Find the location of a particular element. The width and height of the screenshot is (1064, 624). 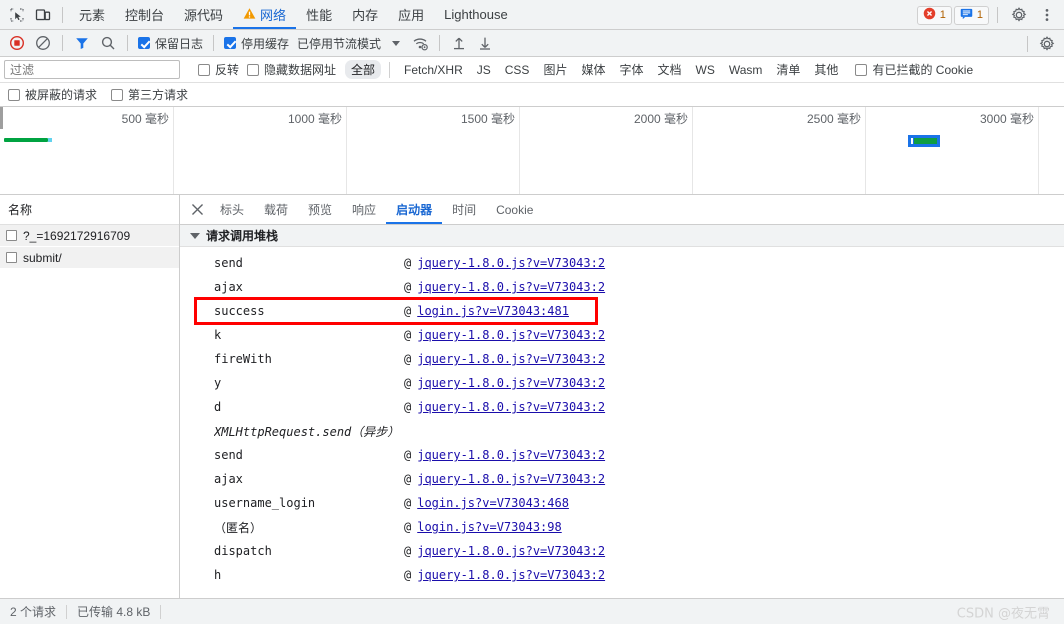

message-count-badge: 1 is located at coordinates (971, 15).